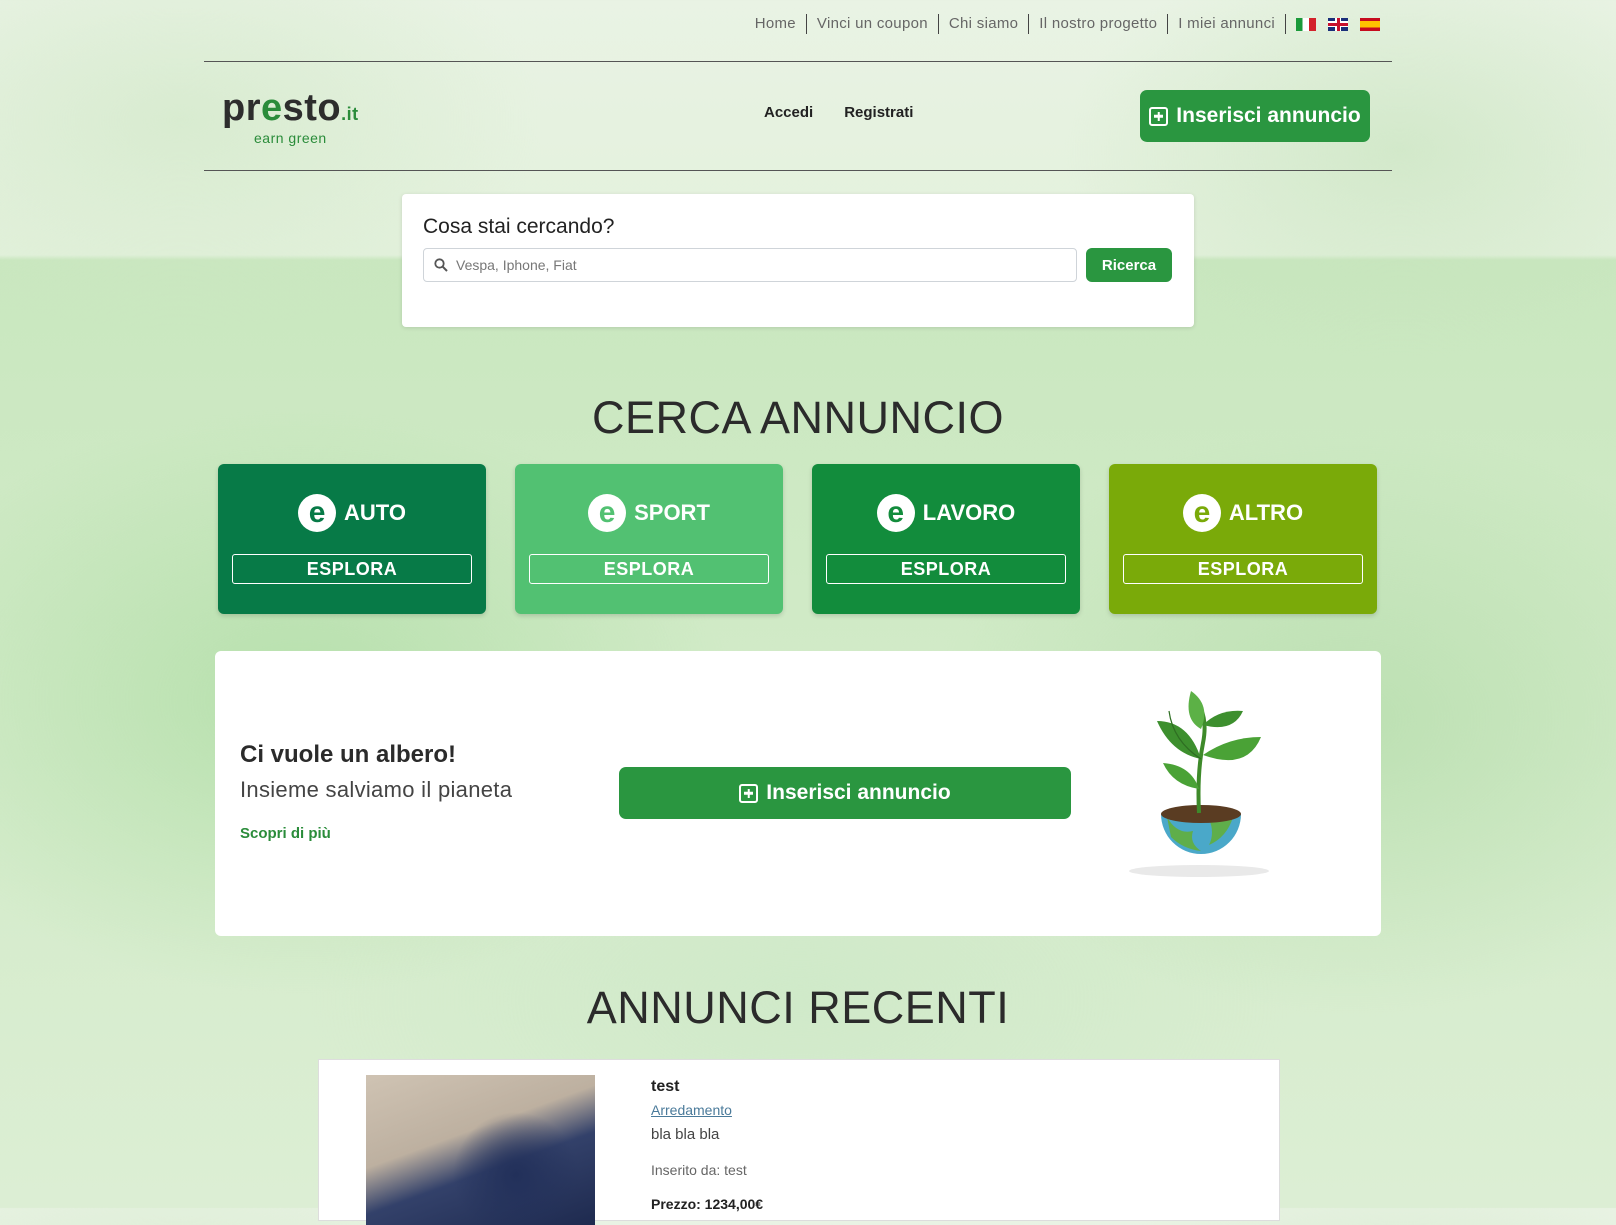 This screenshot has height=1225, width=1616. What do you see at coordinates (969, 512) in the screenshot?
I see `category-name: LAVORO` at bounding box center [969, 512].